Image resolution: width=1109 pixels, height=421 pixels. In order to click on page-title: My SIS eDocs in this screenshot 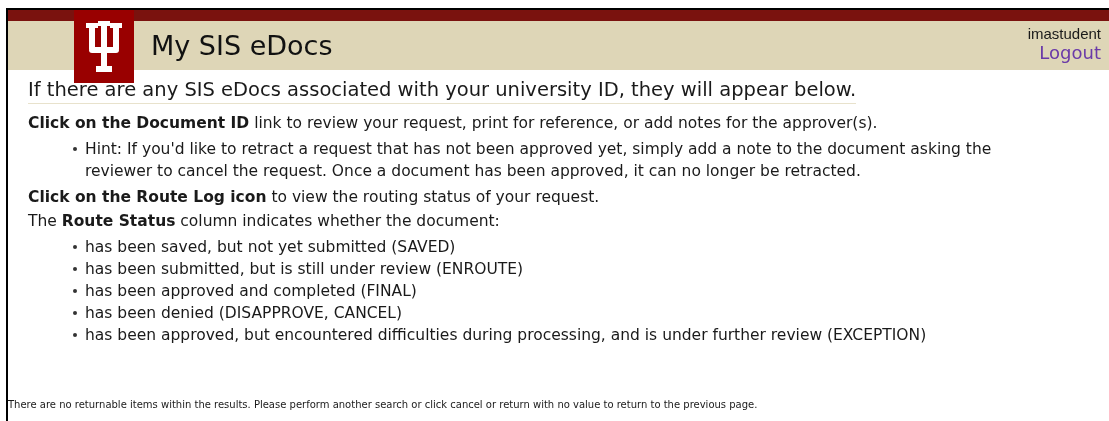, I will do `click(242, 45)`.